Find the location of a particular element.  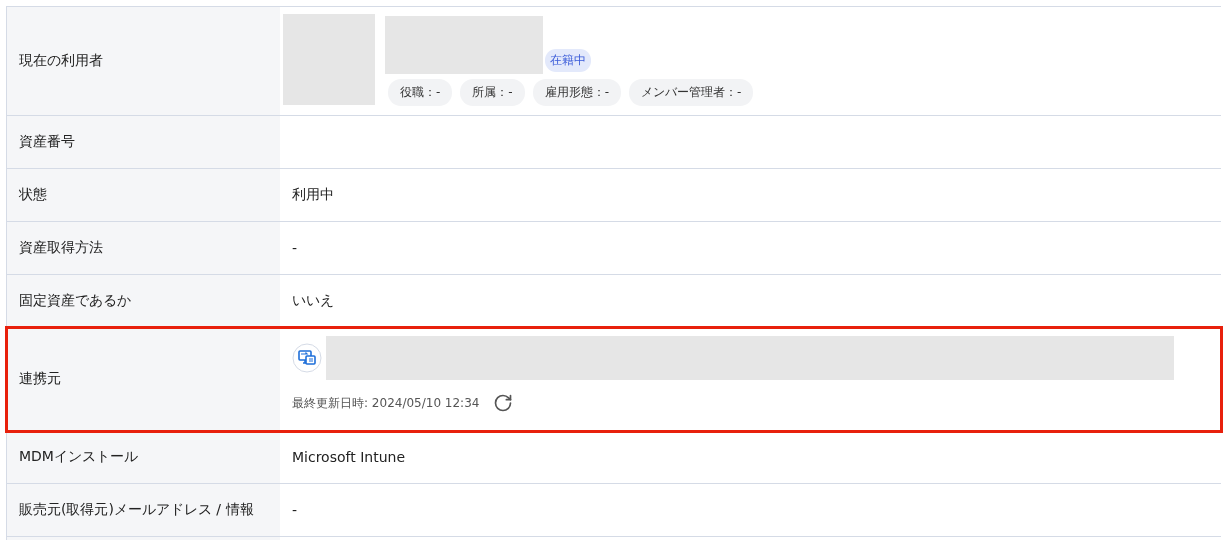

row-label: 資産取得方法 is located at coordinates (143, 248).